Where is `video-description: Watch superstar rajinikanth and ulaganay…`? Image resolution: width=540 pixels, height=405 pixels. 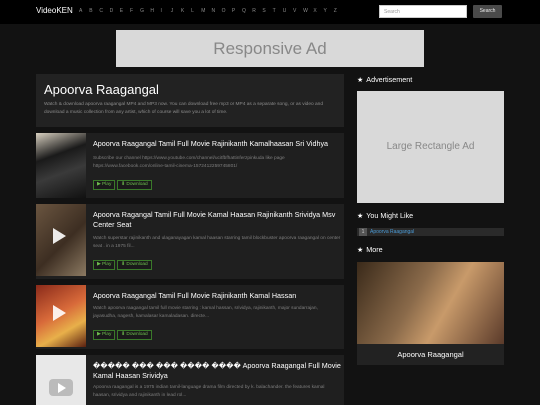 video-description: Watch superstar rajinikanth and ulaganay… is located at coordinates (217, 242).